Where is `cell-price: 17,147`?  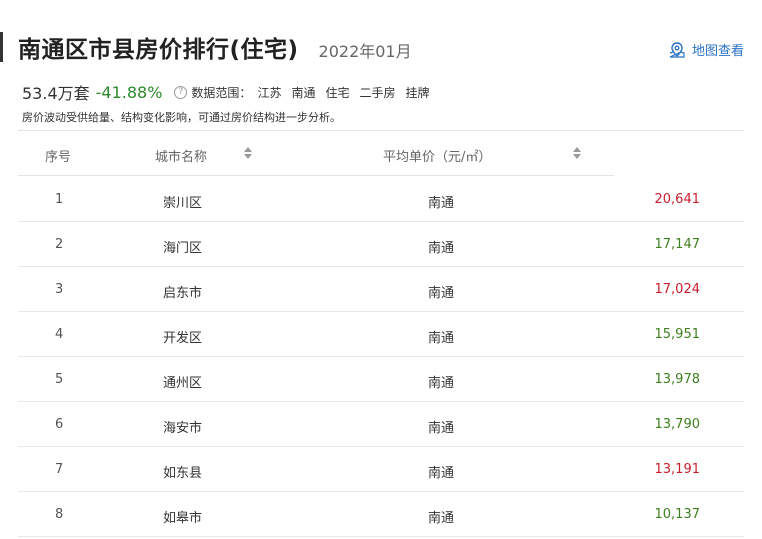 cell-price: 17,147 is located at coordinates (677, 244).